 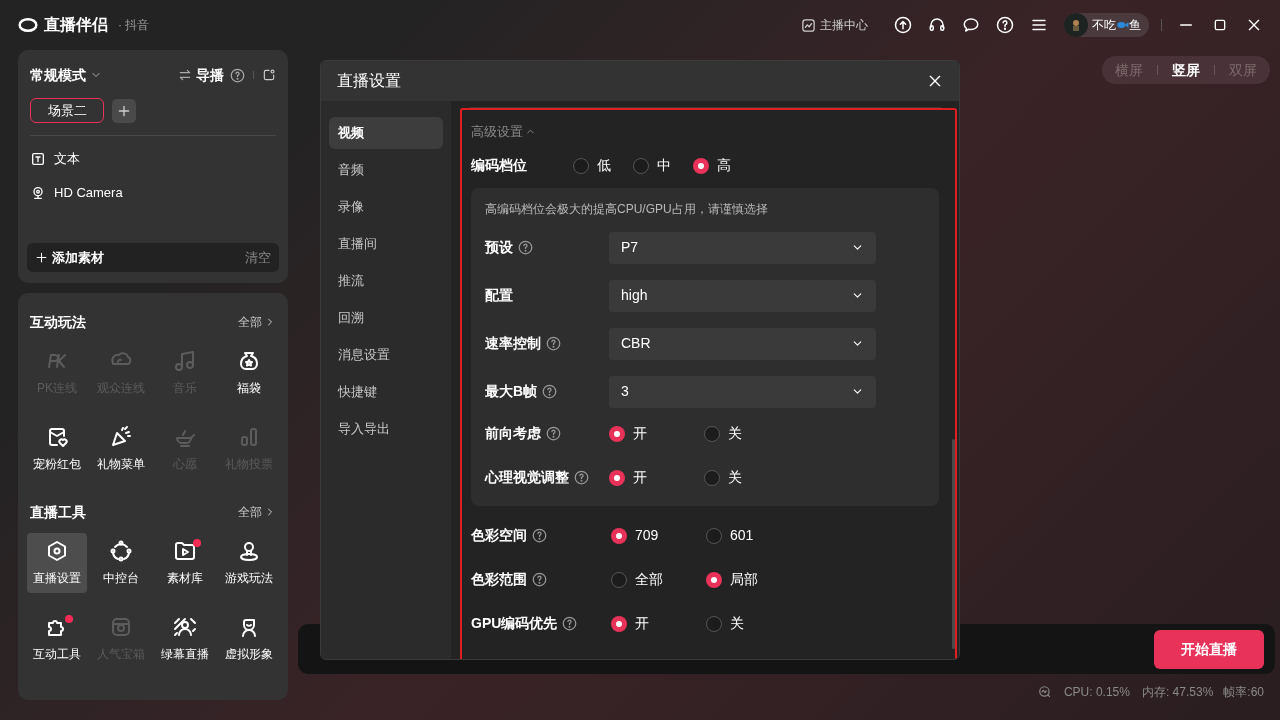 I want to click on scene-tab: 场景二, so click(x=67, y=110).